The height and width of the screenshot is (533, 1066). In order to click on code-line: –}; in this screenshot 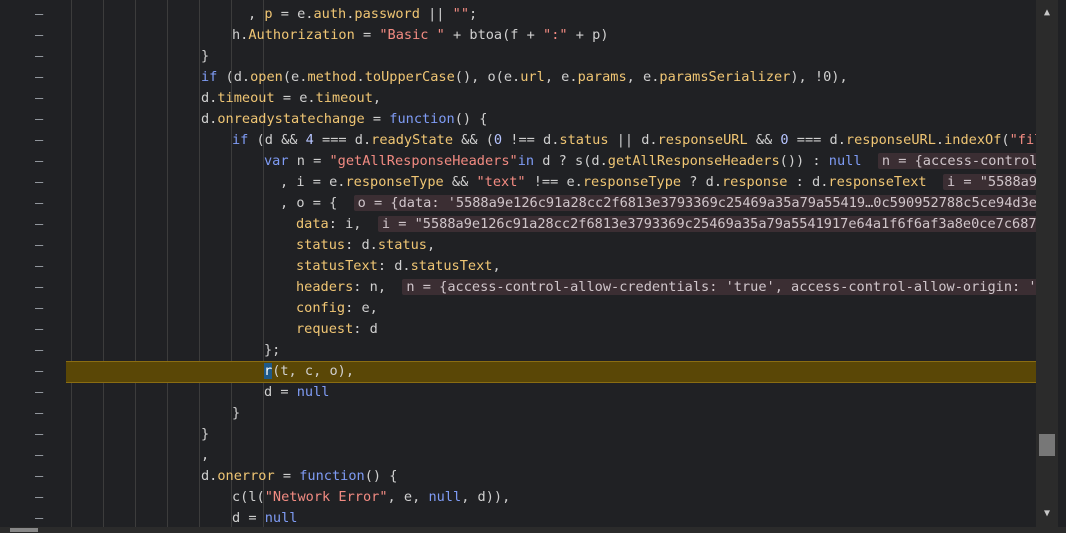, I will do `click(518, 350)`.